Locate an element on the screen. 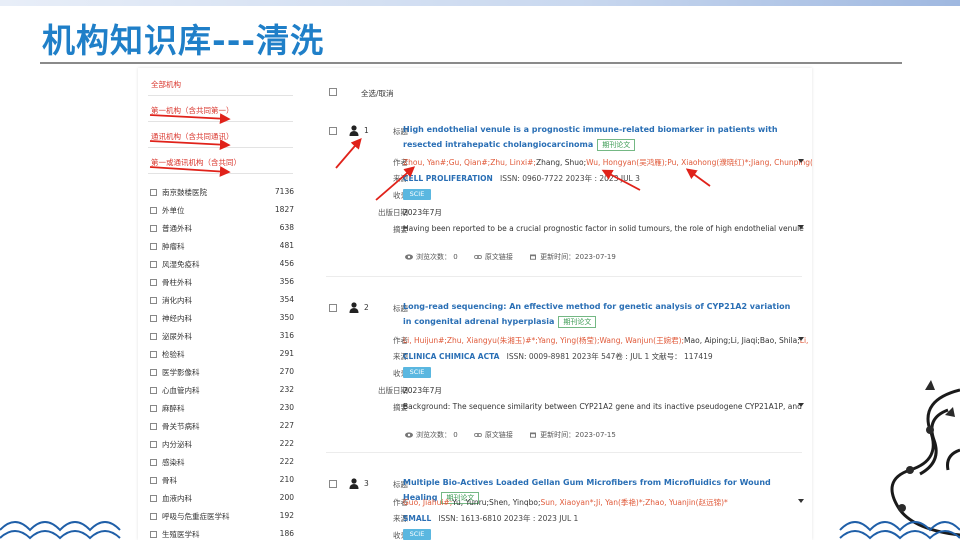 This screenshot has width=960, height=540. first-institution-link: 第一机构（含共同第一） is located at coordinates (192, 110).